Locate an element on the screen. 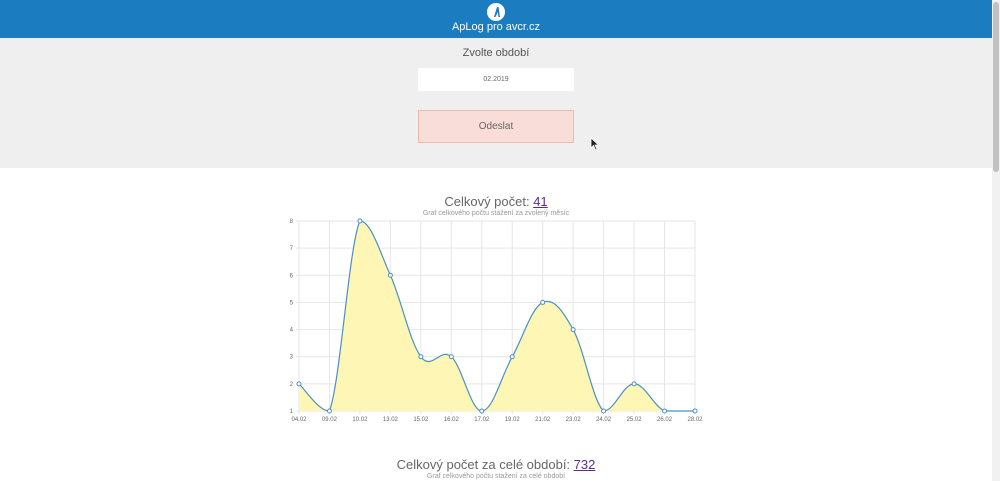  page-scrollbar is located at coordinates (996, 240).